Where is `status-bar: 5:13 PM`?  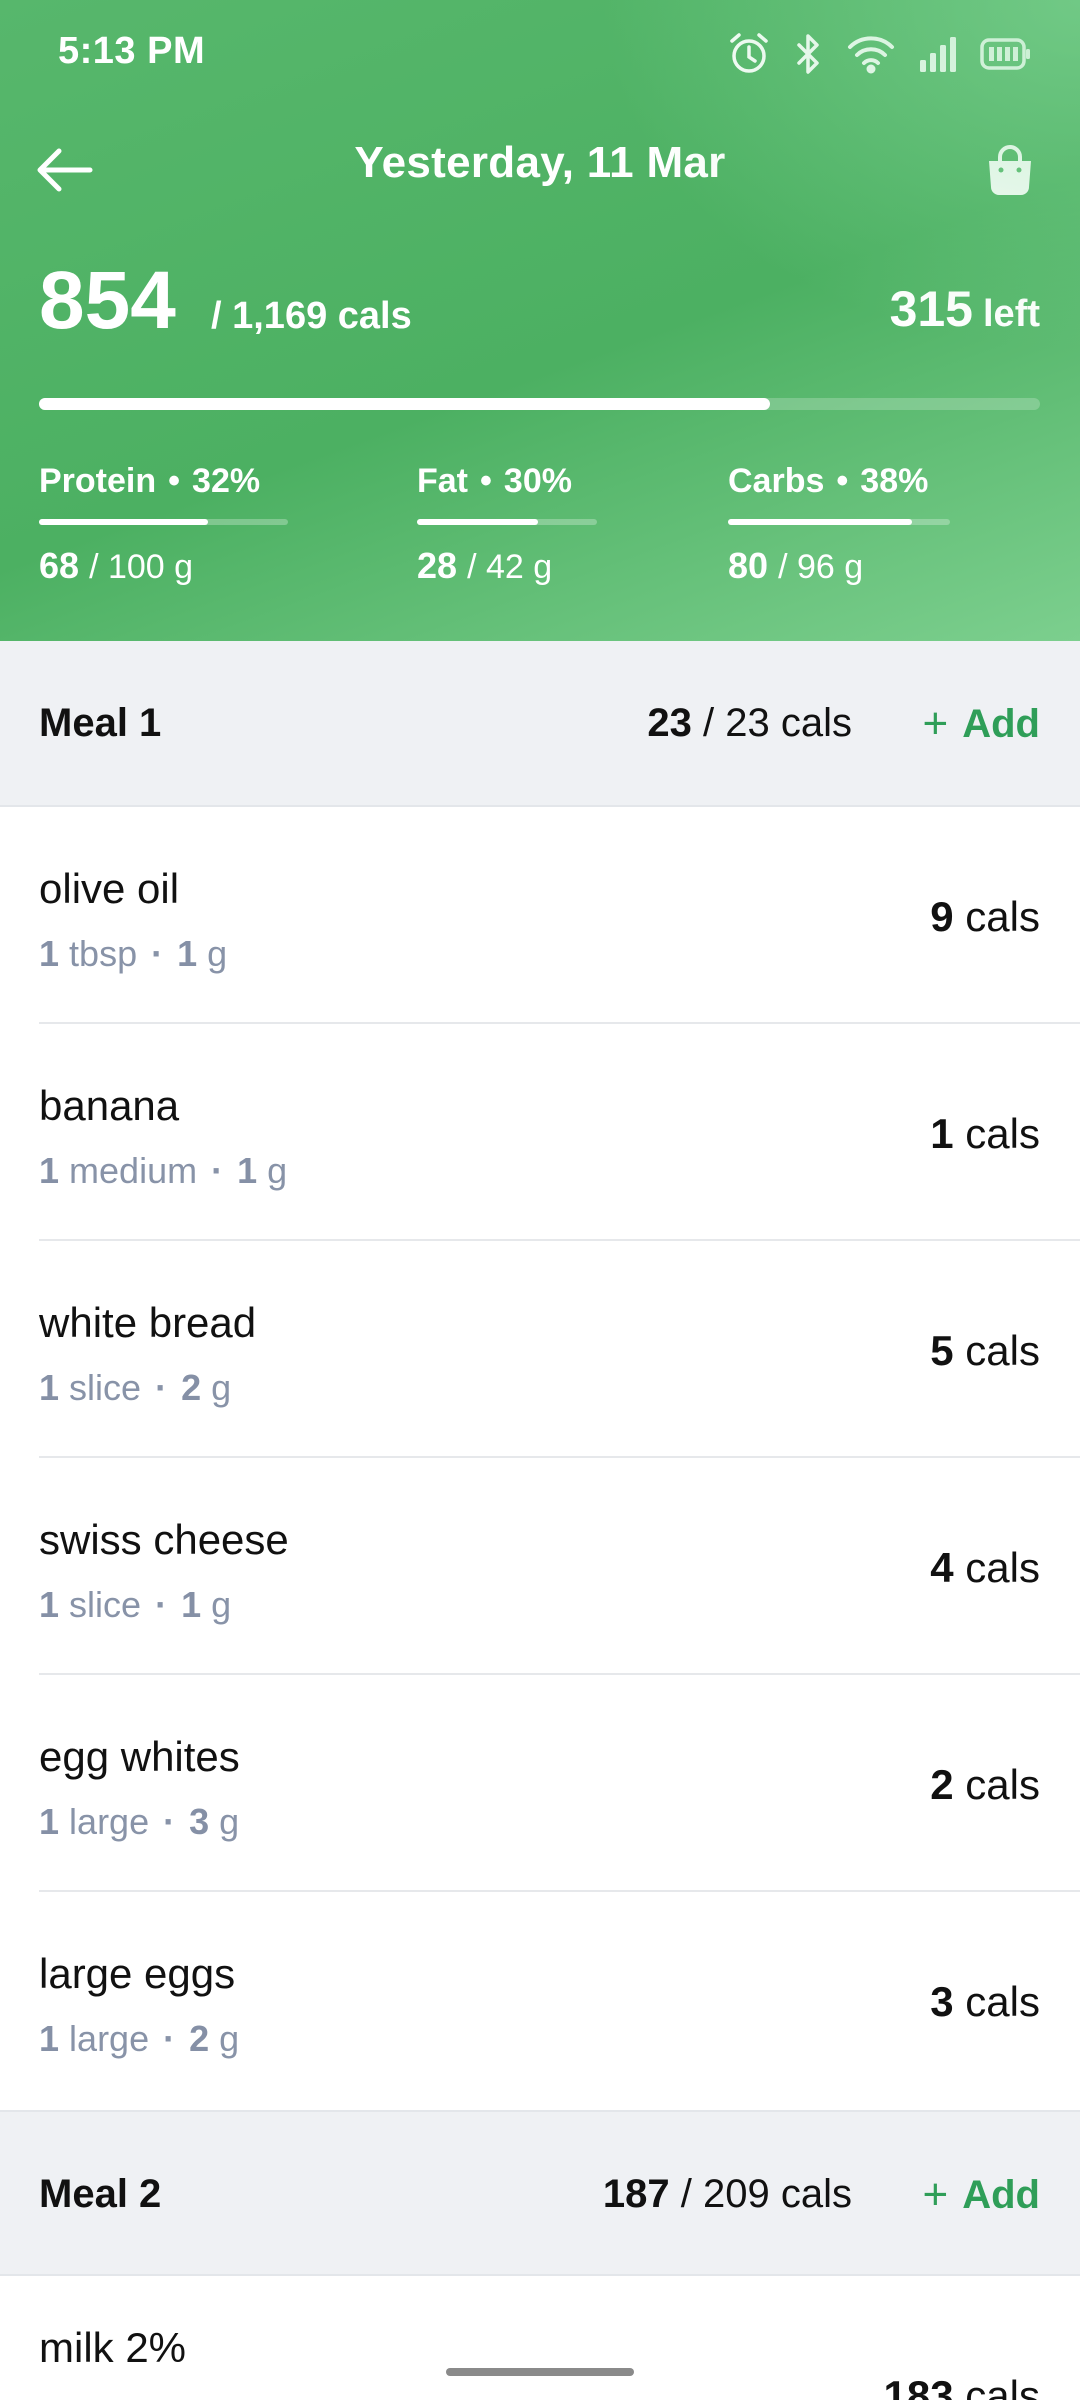 status-bar: 5:13 PM is located at coordinates (540, 55).